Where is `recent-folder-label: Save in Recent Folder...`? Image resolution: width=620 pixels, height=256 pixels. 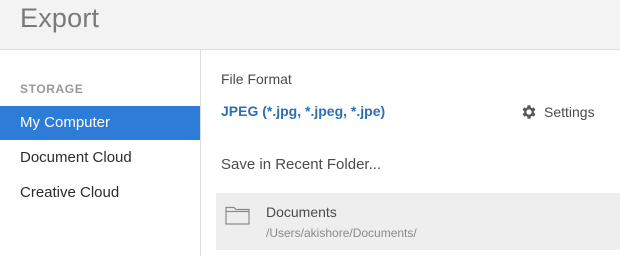 recent-folder-label: Save in Recent Folder... is located at coordinates (301, 164).